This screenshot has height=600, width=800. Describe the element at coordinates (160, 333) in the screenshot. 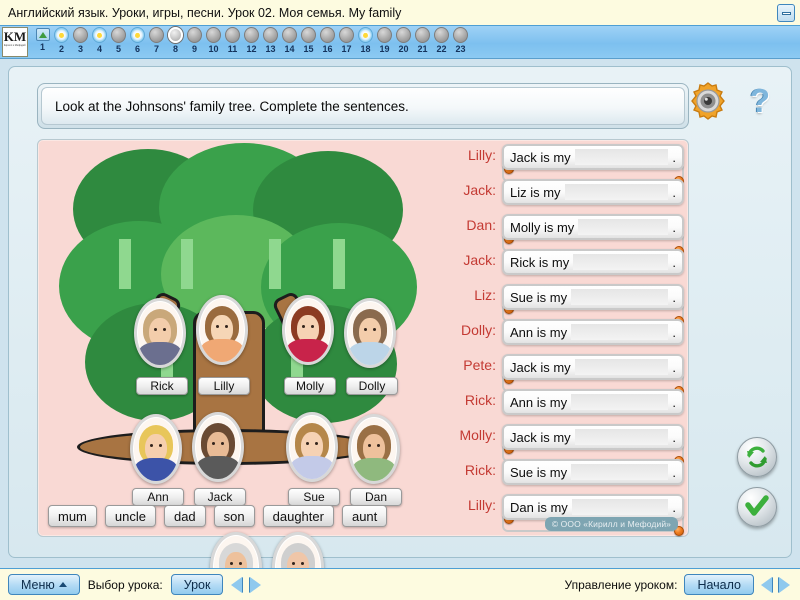

I see `portrait-rick` at that location.